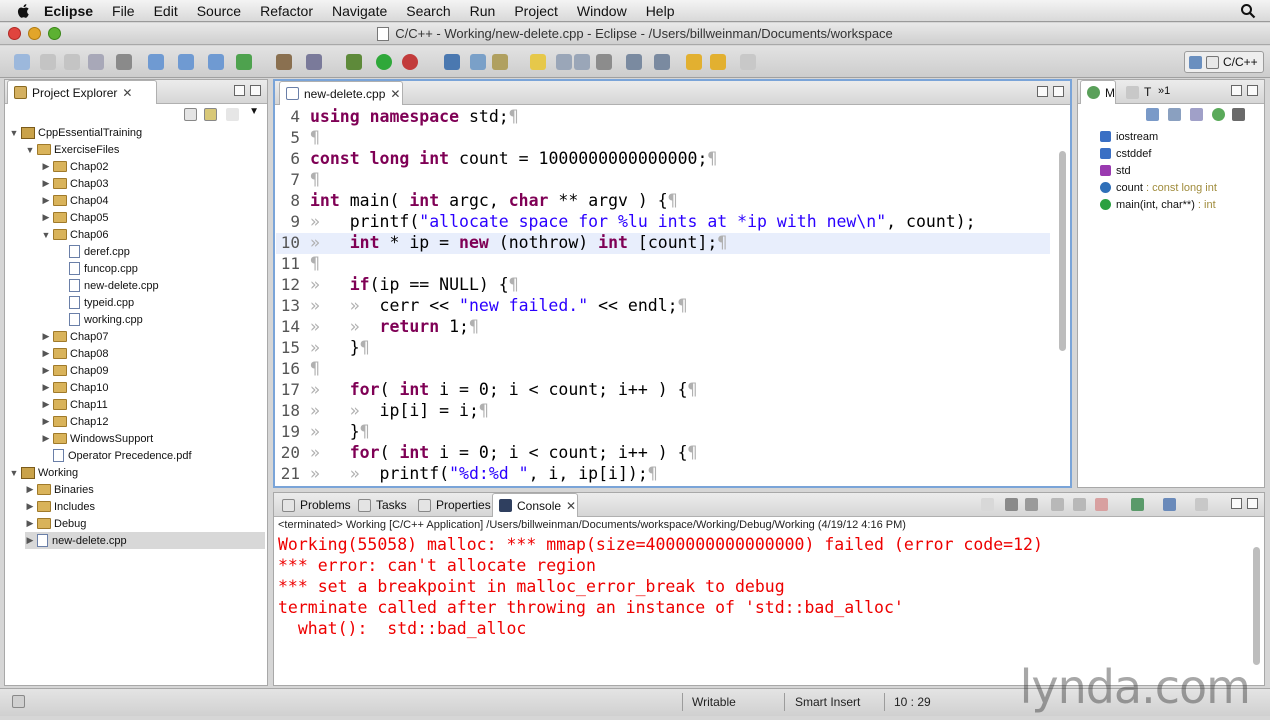  Describe the element at coordinates (153, 217) in the screenshot. I see `tree-item: ▶ Chap05` at that location.